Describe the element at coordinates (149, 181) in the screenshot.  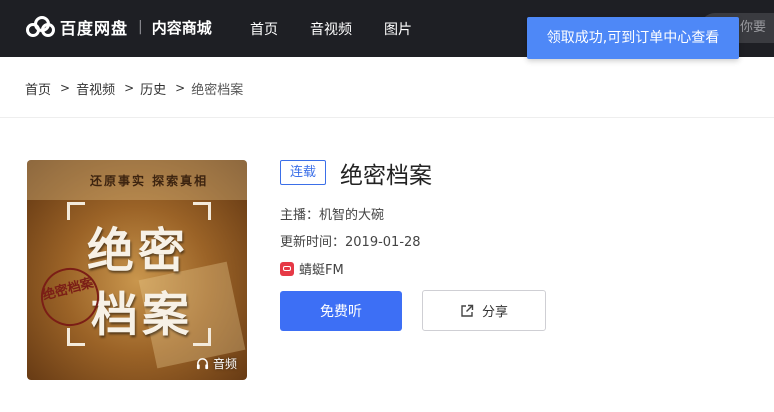
I see `cover-slogan: 还原事实 探索真相` at that location.